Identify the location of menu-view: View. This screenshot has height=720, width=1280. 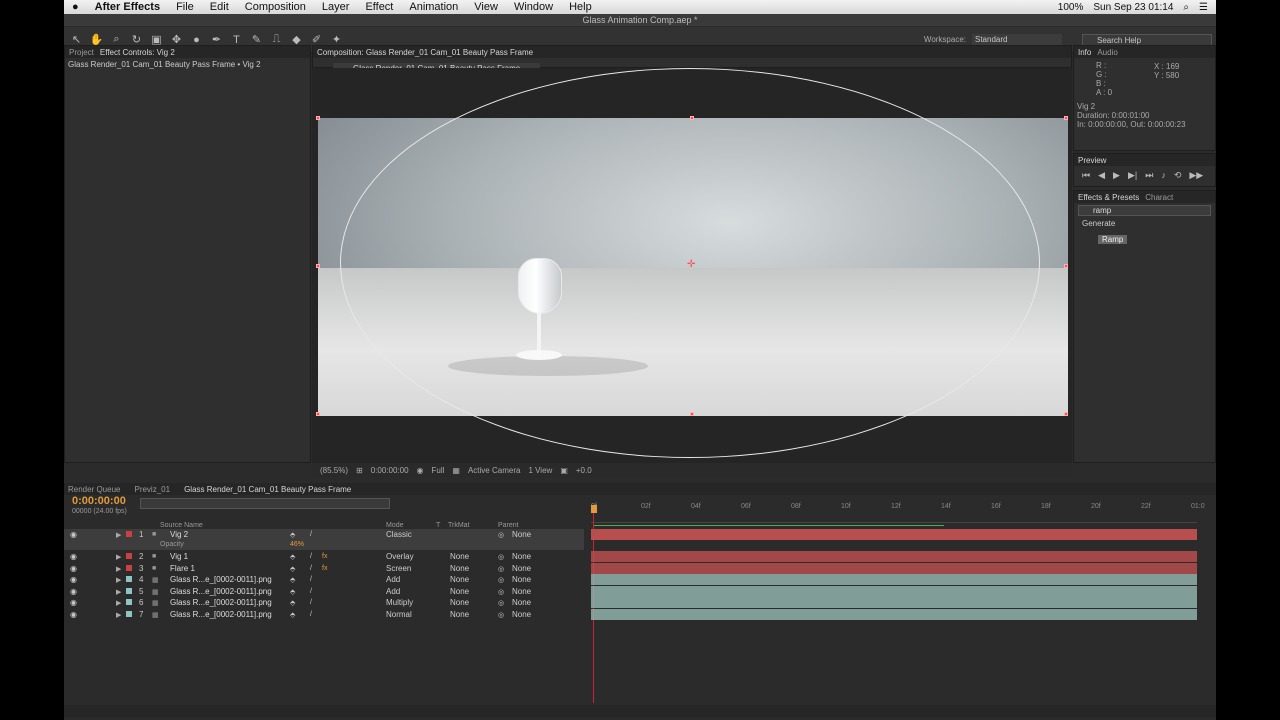
(486, 7).